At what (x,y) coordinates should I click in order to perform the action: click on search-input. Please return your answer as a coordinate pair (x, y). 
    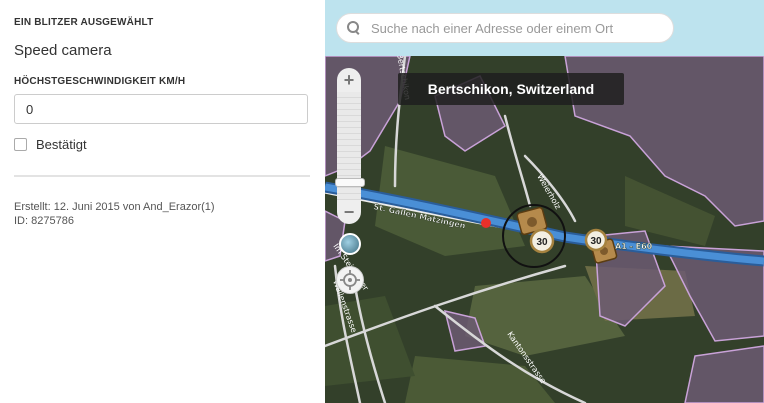
    Looking at the image, I should click on (516, 28).